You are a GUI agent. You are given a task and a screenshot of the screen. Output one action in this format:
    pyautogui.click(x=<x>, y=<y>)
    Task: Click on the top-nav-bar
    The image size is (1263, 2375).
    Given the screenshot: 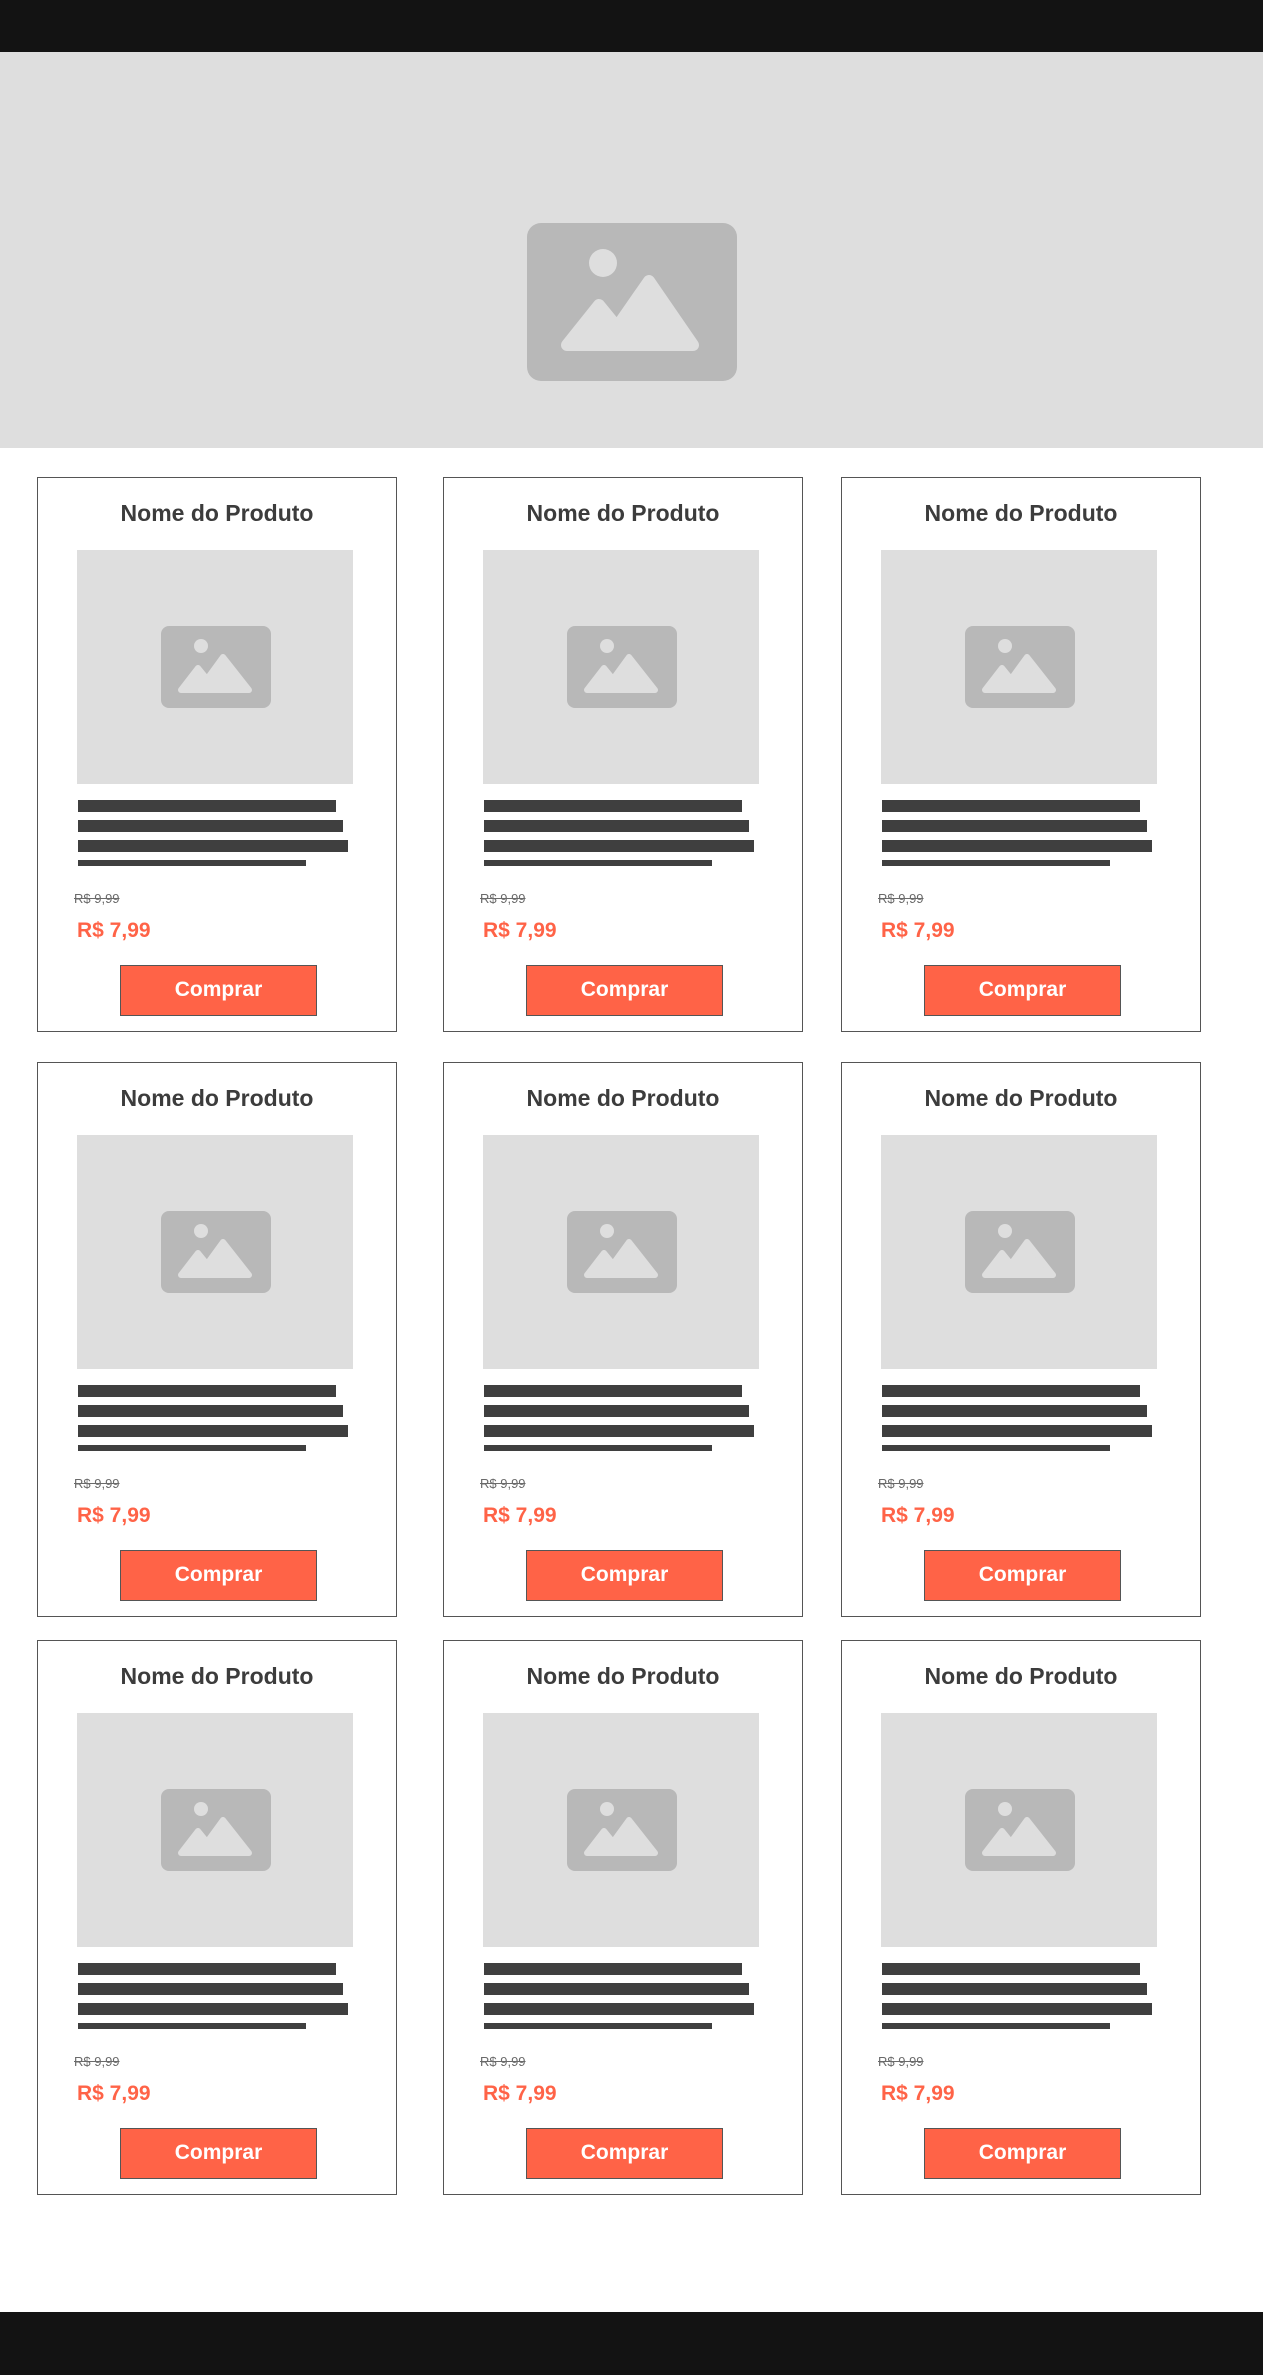 What is the action you would take?
    pyautogui.click(x=631, y=26)
    